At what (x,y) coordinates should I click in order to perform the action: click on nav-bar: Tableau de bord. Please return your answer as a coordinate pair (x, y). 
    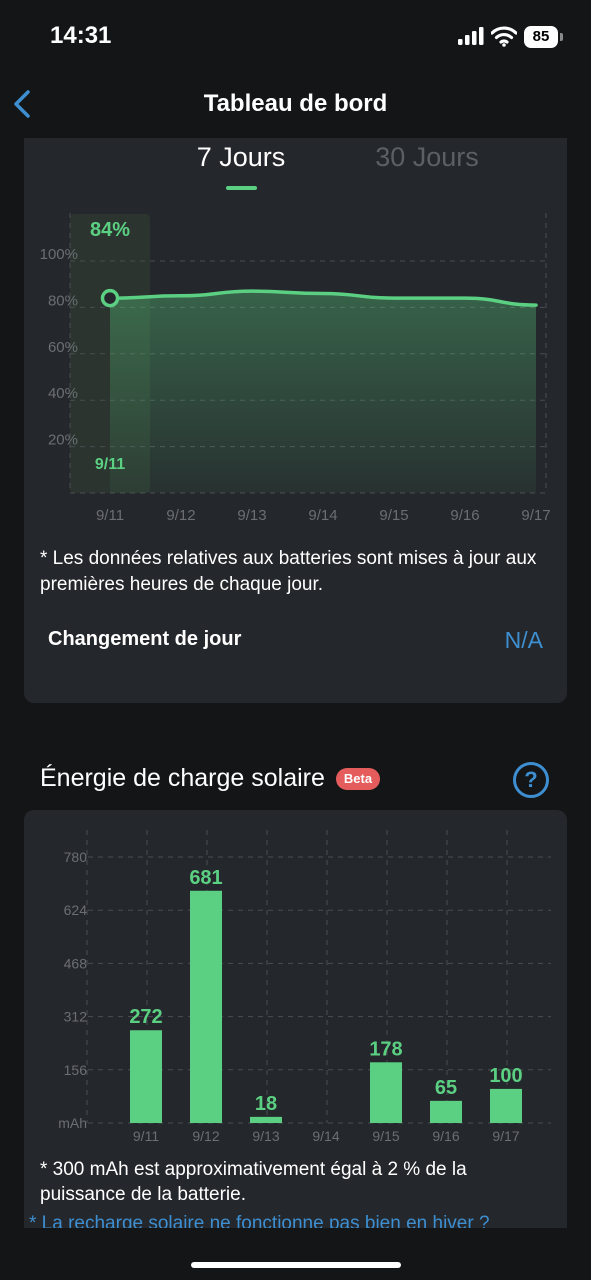
    Looking at the image, I should click on (295, 106).